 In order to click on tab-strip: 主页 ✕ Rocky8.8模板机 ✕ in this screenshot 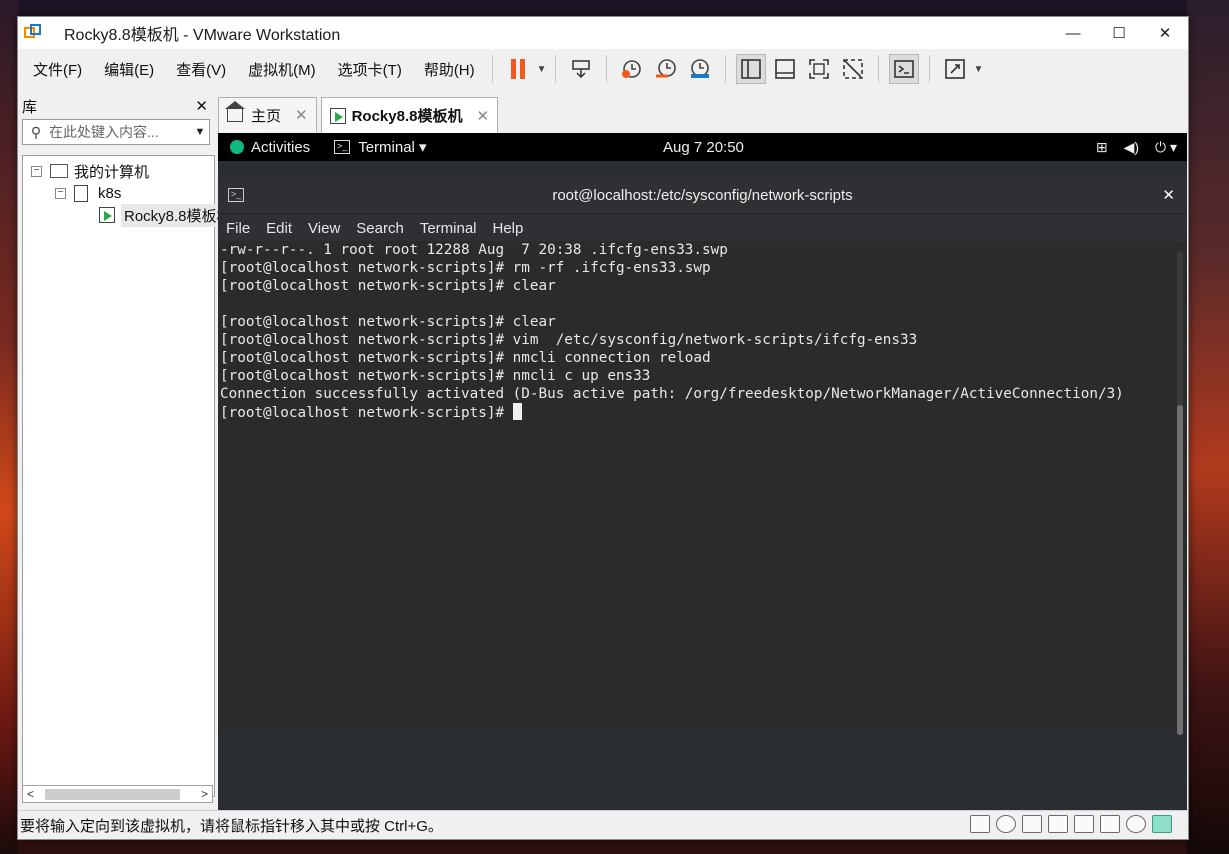, I will do `click(360, 115)`.